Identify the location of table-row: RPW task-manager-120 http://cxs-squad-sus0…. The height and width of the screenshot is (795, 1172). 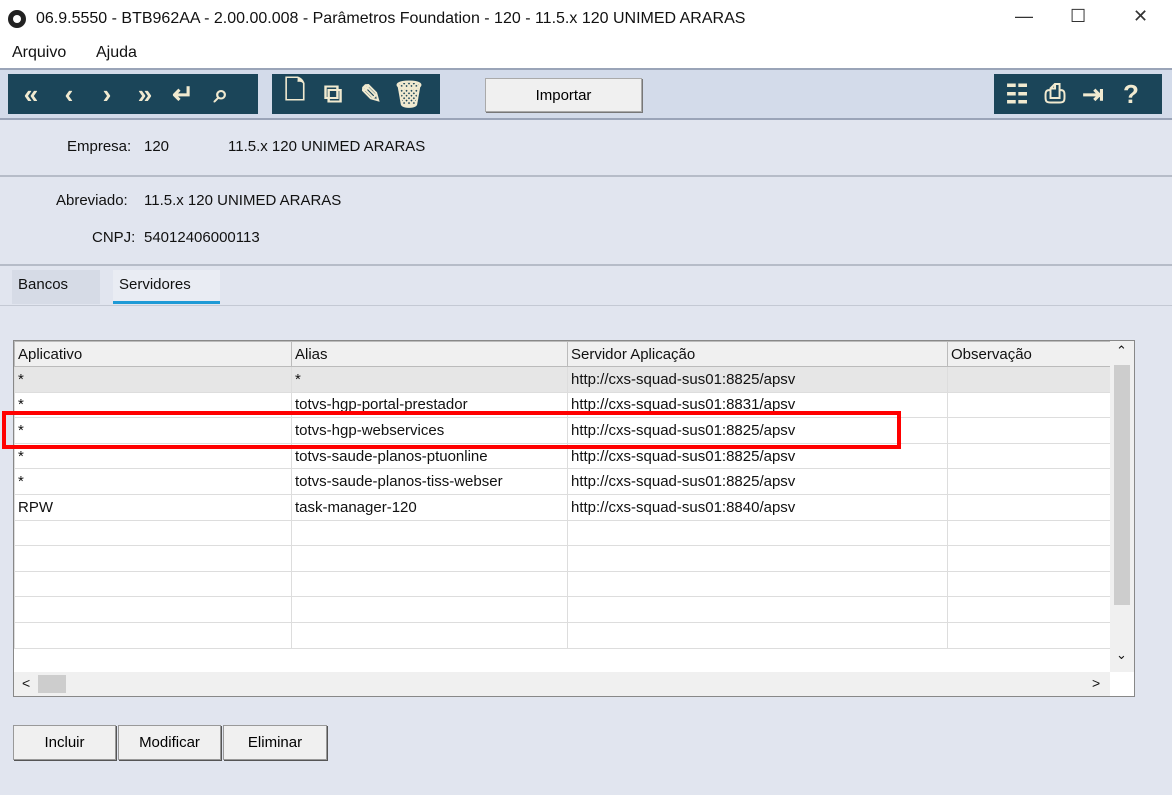
(562, 507).